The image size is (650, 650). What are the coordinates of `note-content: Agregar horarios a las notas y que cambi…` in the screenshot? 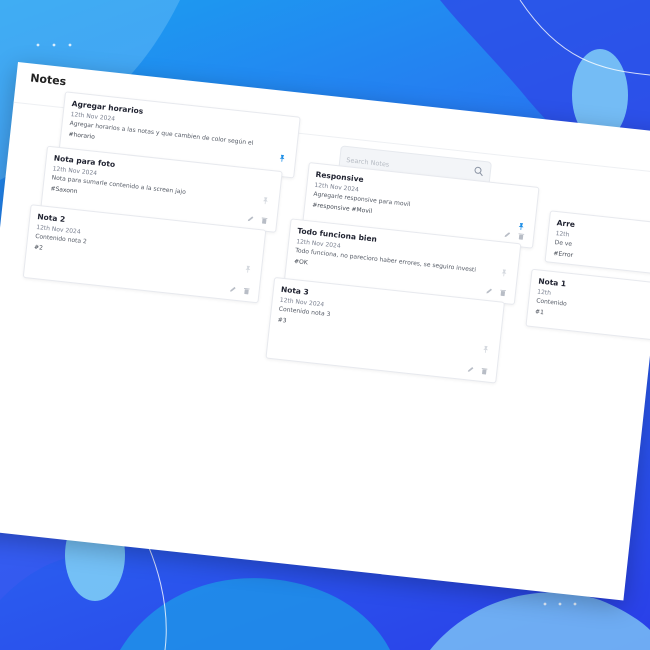 It's located at (161, 133).